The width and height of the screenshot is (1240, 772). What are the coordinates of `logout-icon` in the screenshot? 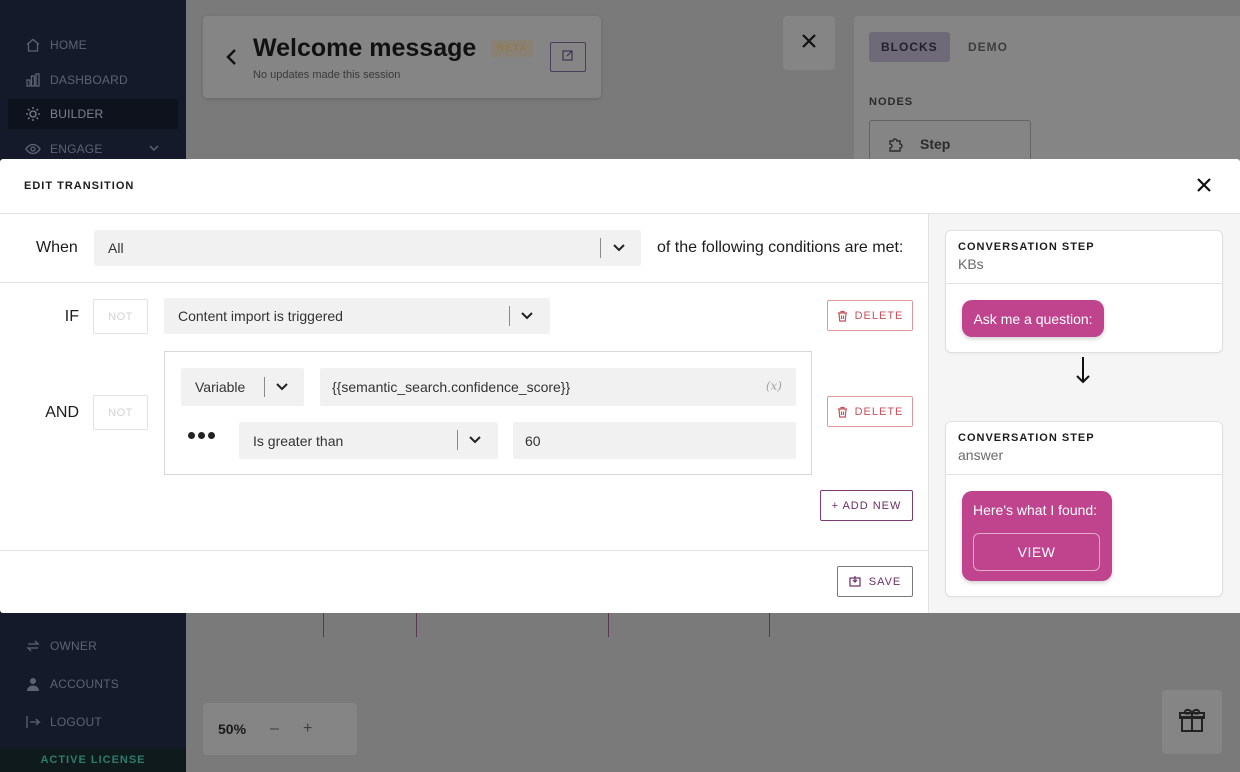 It's located at (33, 722).